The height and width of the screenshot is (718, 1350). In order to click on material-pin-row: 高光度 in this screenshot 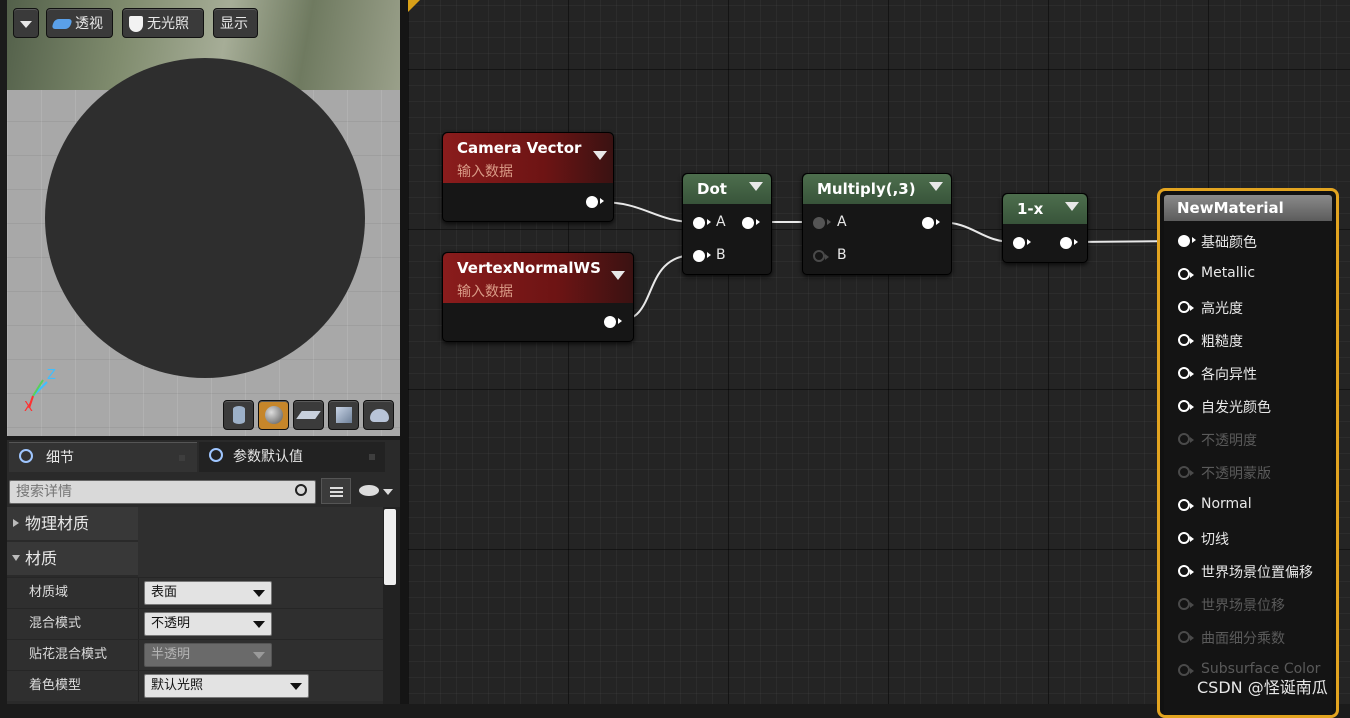, I will do `click(1256, 308)`.